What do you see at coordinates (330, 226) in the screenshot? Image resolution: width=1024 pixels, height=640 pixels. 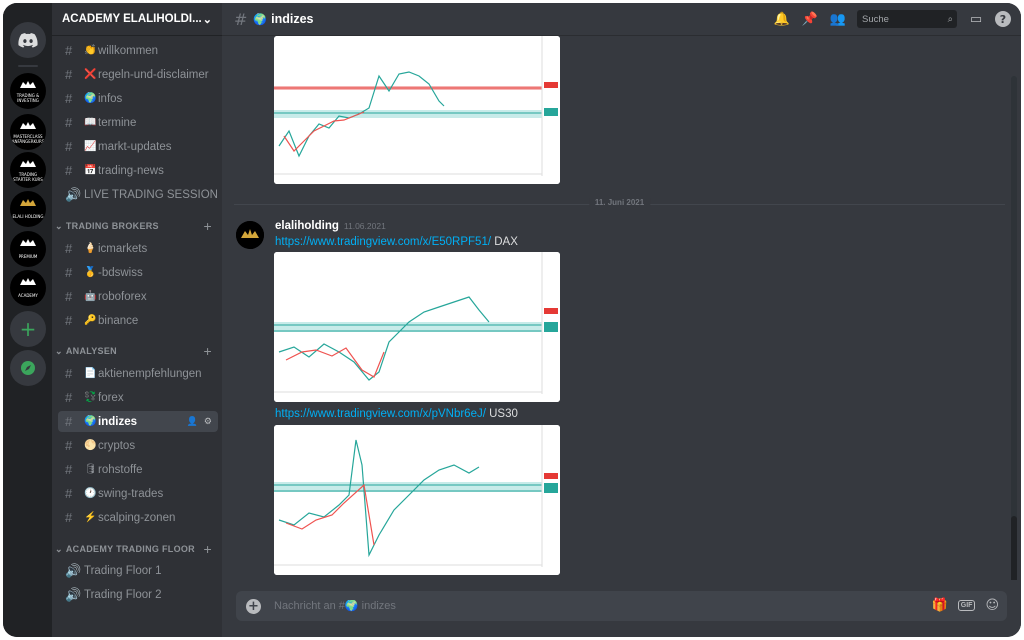 I see `message-author: elaliholding 11.06.2021` at bounding box center [330, 226].